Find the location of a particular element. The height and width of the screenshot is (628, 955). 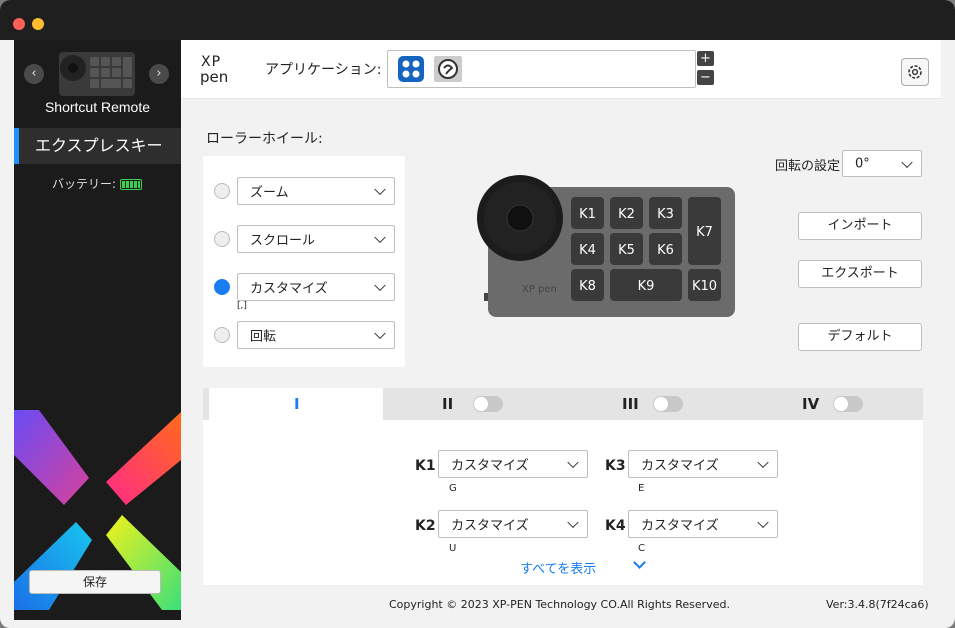

tab-set-3: III is located at coordinates (653, 404).